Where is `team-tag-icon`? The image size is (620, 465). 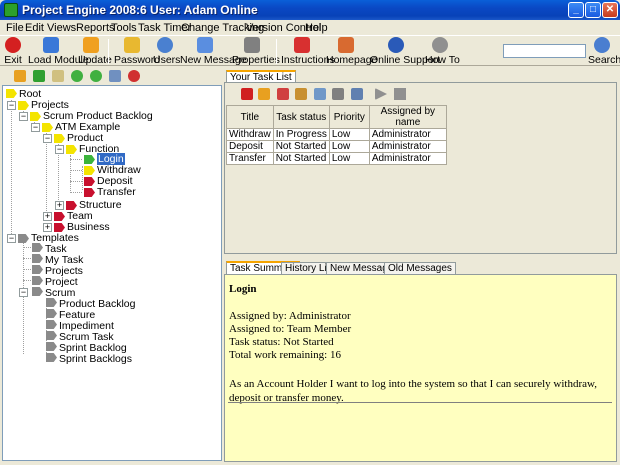
team-tag-icon is located at coordinates (59, 216).